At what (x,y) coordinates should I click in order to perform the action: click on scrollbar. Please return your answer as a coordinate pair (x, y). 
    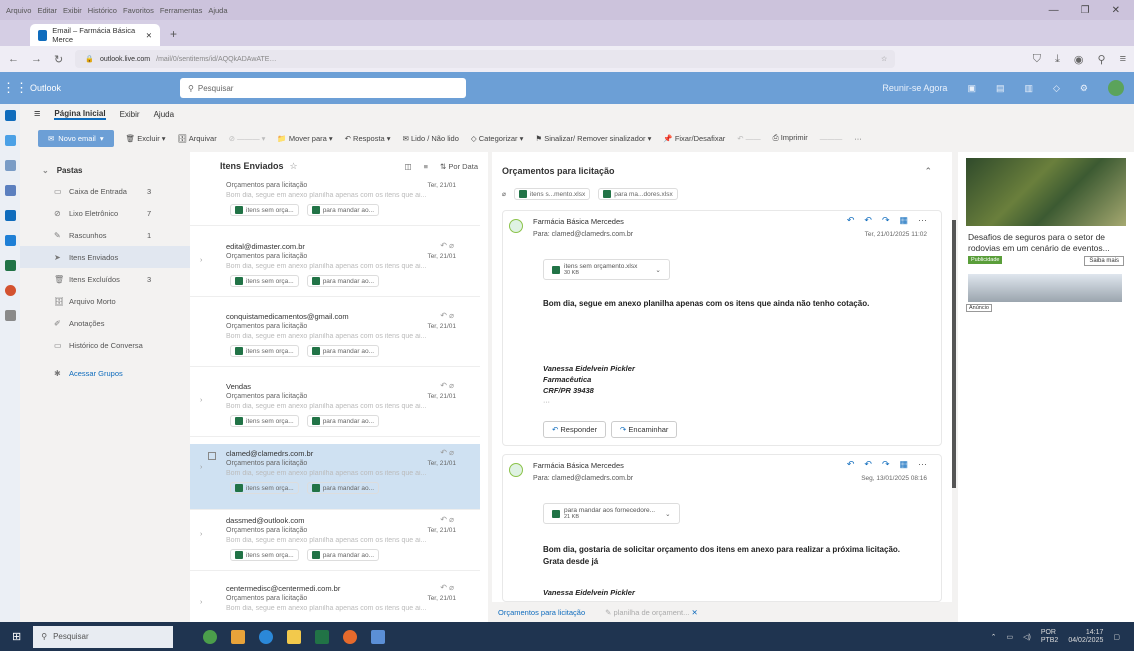
    Looking at the image, I should click on (954, 354).